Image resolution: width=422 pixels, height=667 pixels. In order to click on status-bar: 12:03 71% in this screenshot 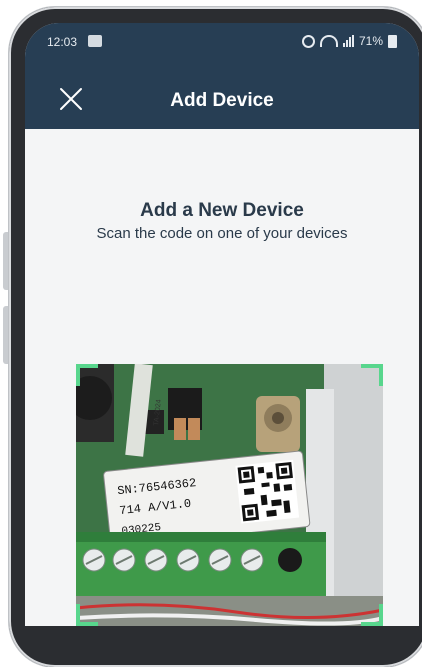, I will do `click(222, 40)`.